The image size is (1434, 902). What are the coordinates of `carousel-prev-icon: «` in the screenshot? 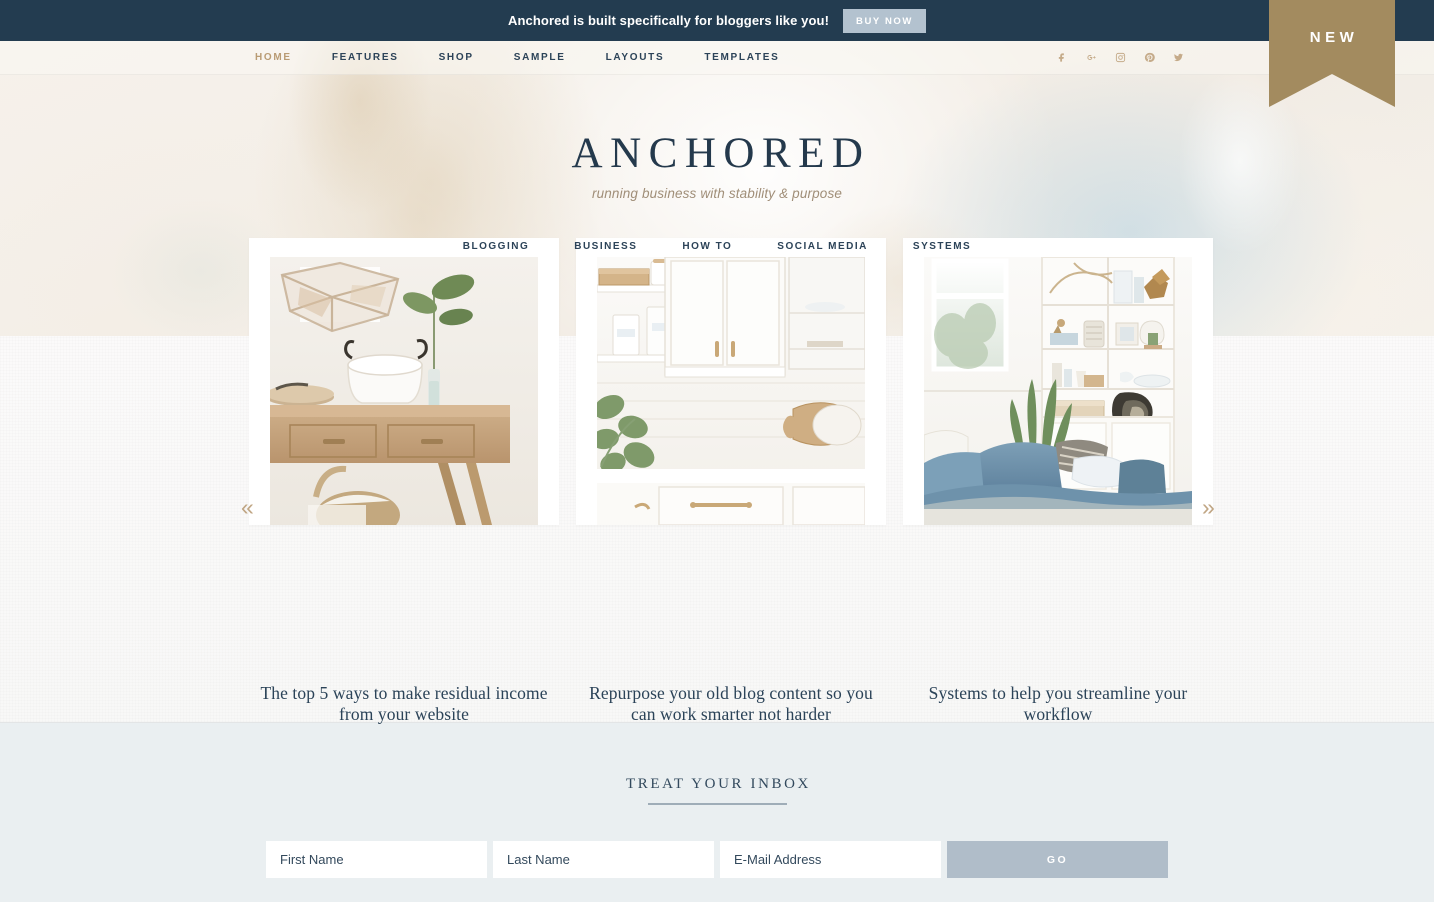 It's located at (247, 507).